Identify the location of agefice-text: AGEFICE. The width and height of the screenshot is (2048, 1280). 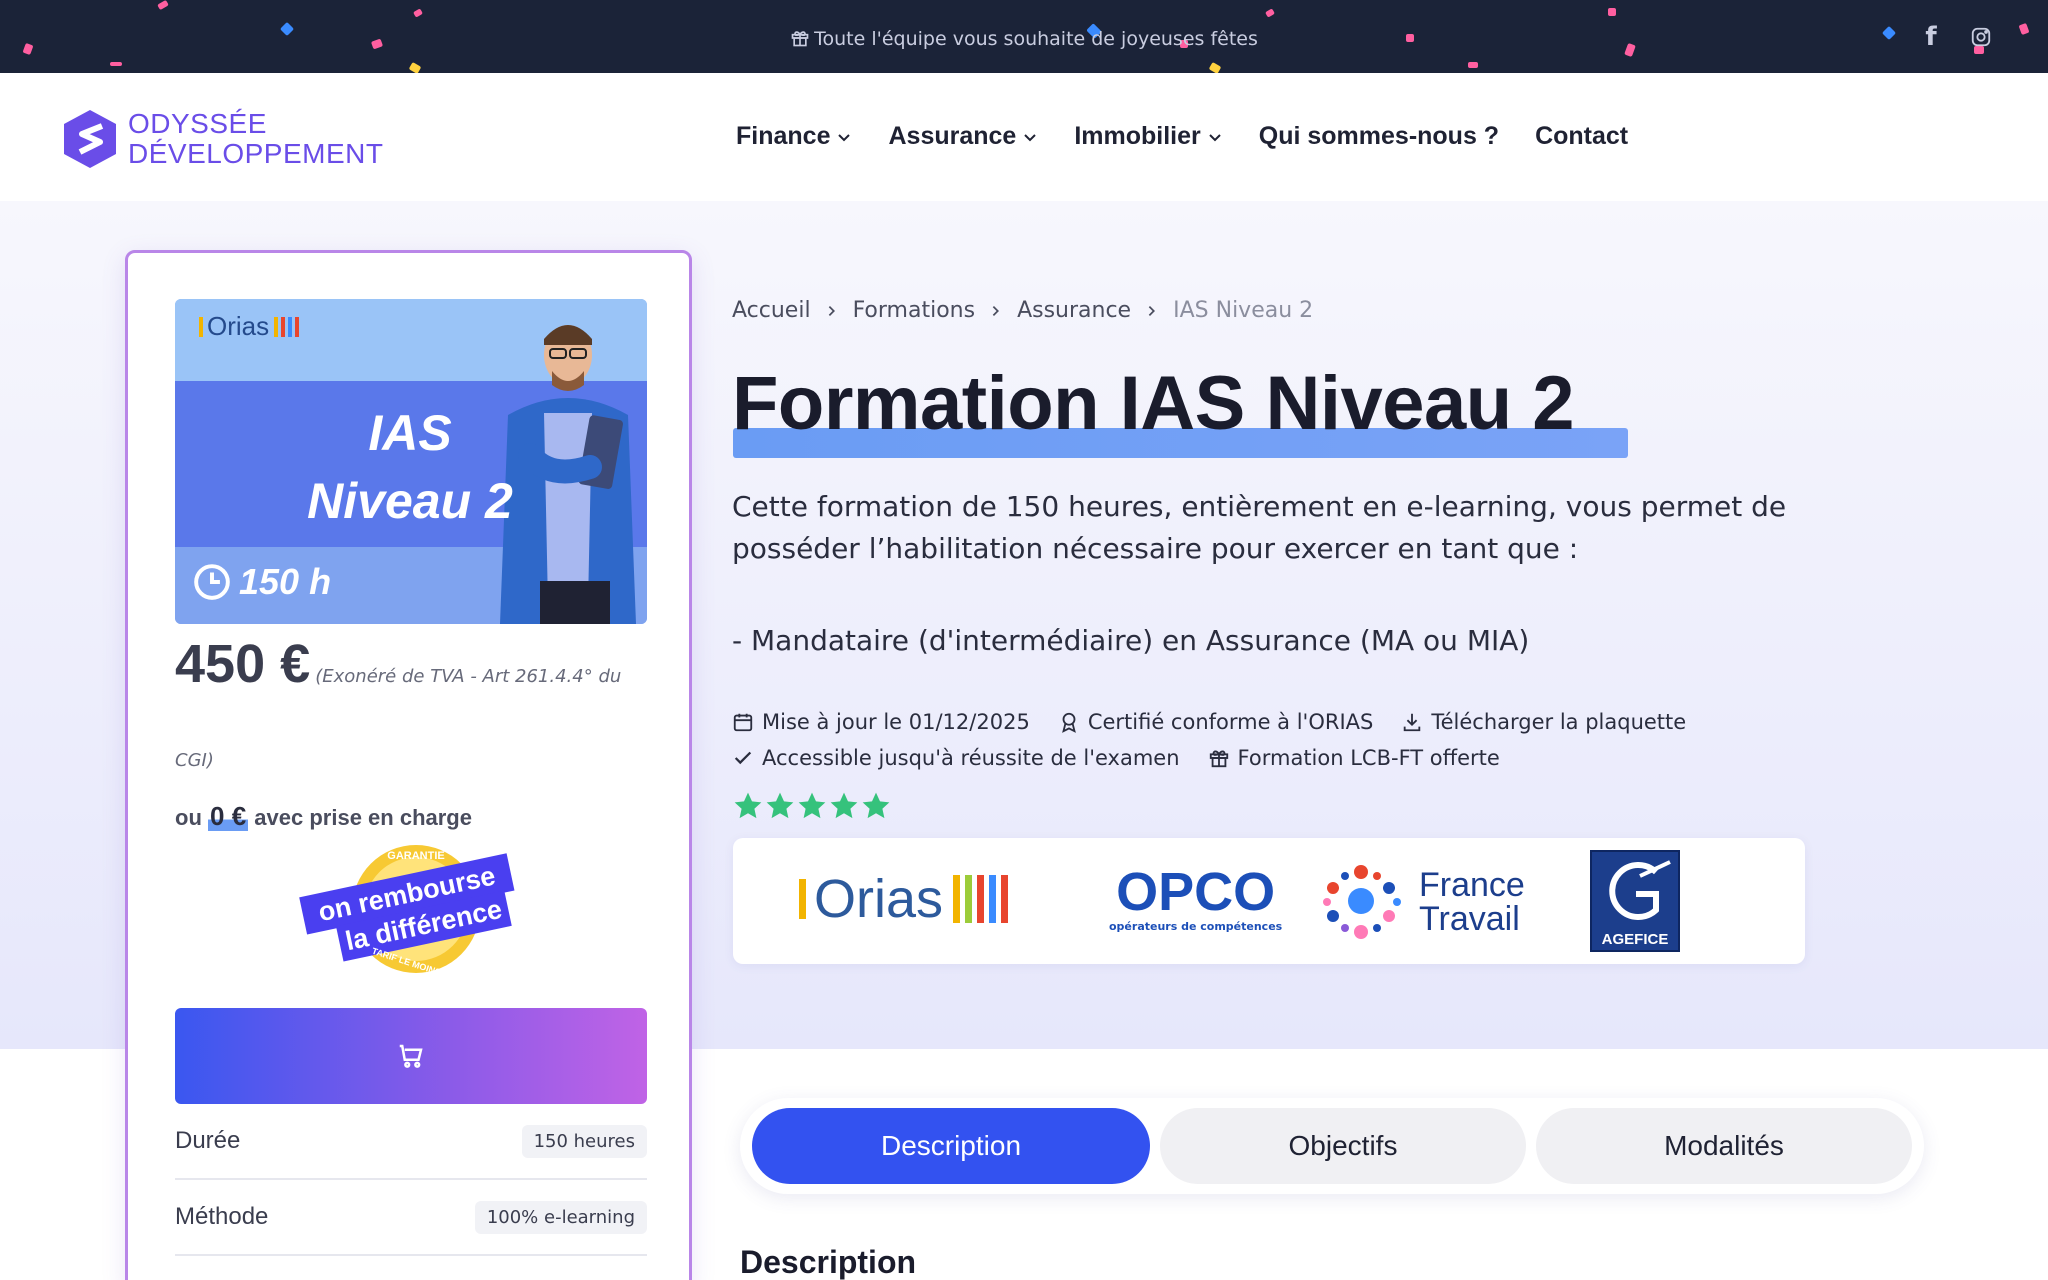
(1635, 939).